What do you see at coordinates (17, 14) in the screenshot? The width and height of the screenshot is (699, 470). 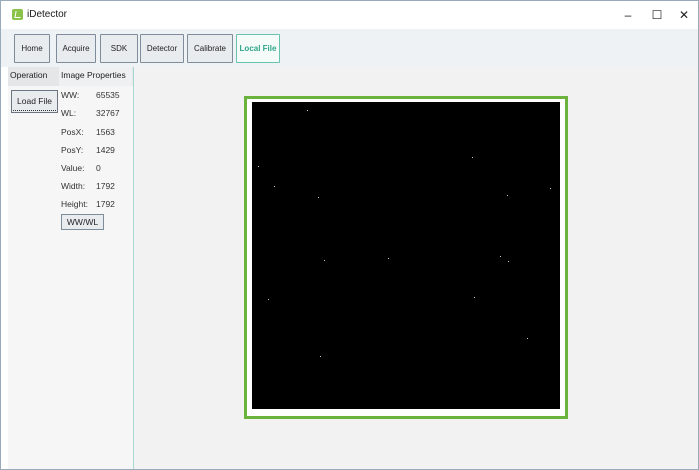 I see `app-logo-icon` at bounding box center [17, 14].